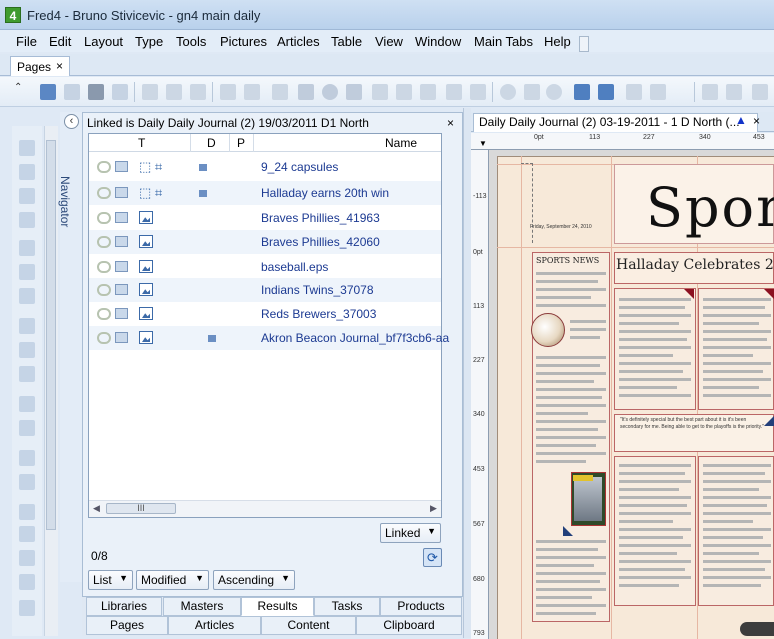  I want to click on zoom-in-icon, so click(27, 404).